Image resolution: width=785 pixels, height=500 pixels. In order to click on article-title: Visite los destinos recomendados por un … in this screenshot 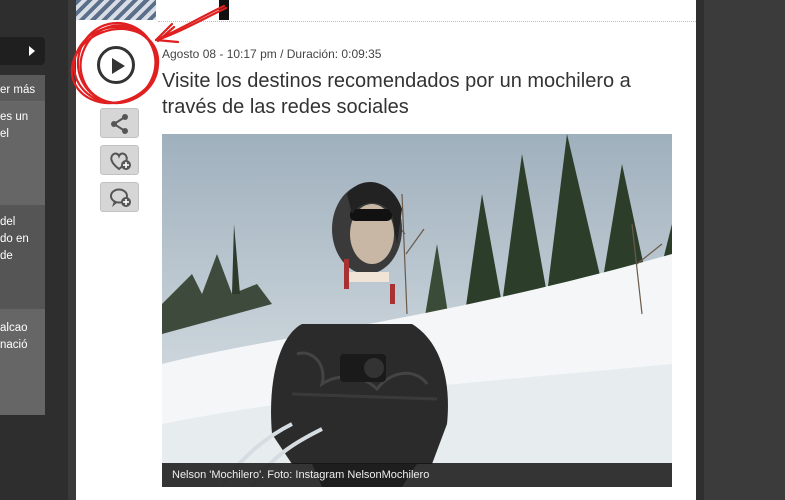, I will do `click(412, 94)`.